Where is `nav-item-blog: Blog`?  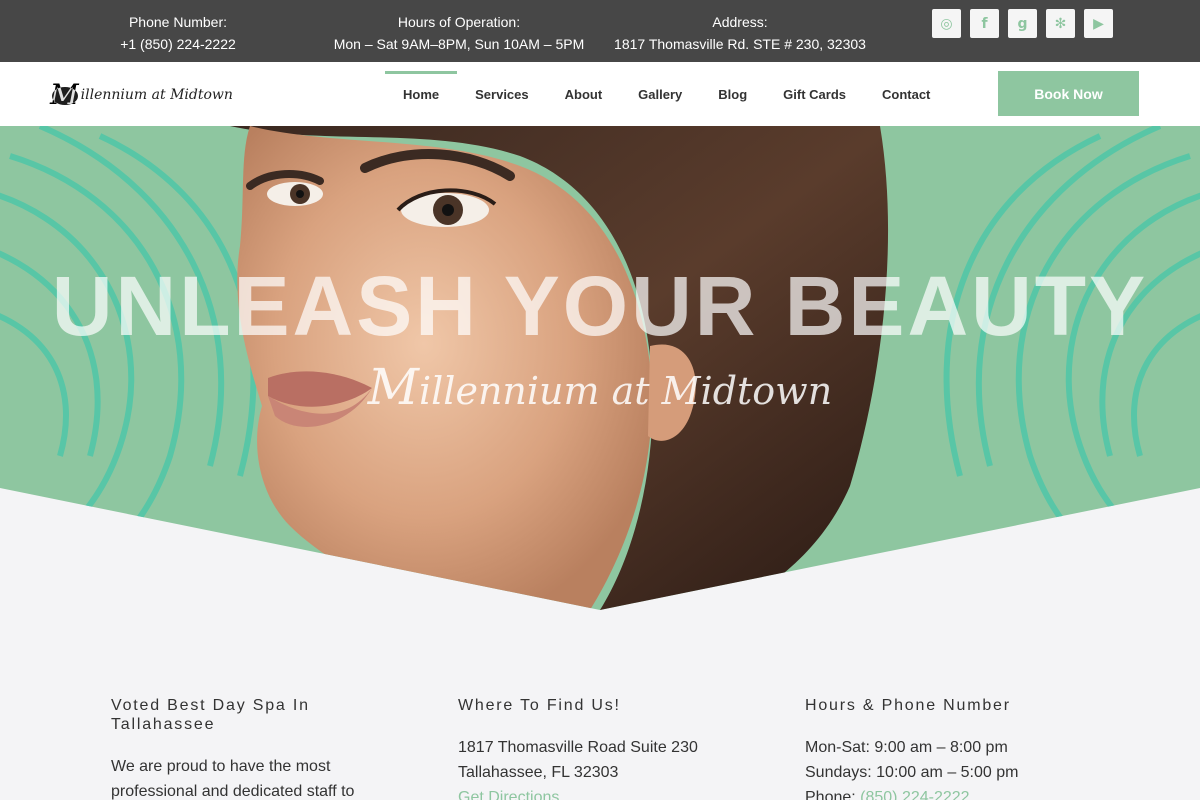 nav-item-blog: Blog is located at coordinates (732, 94).